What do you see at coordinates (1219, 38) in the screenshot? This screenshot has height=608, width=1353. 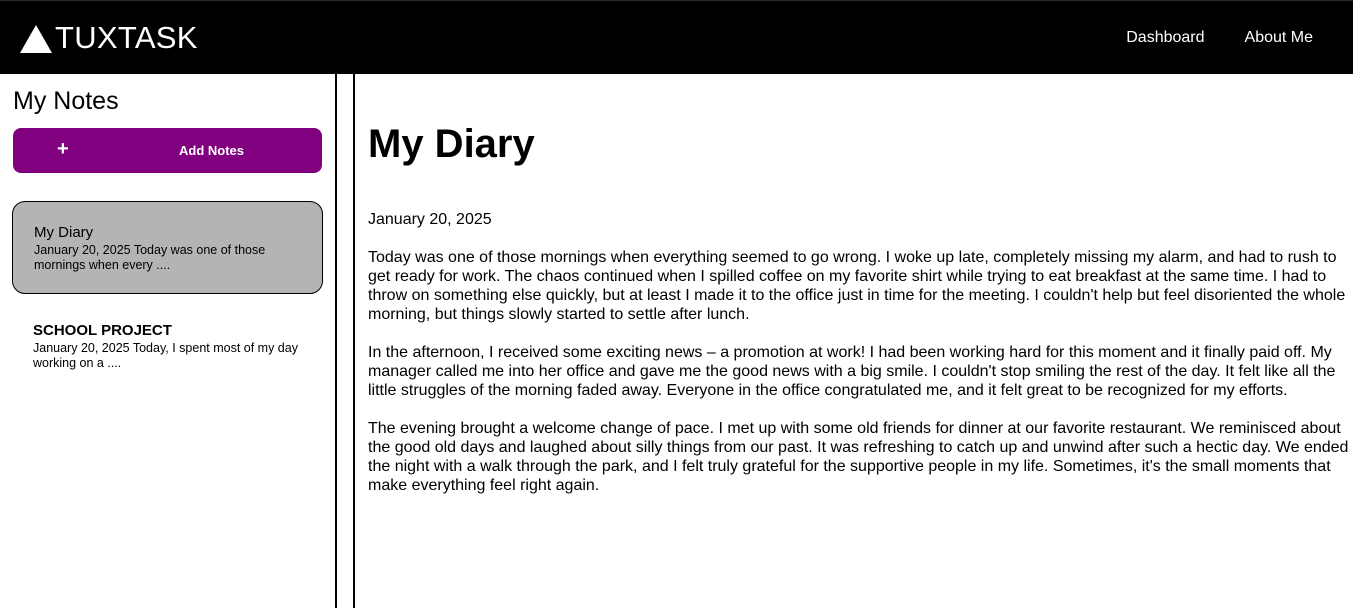 I see `main-nav: Dashboard About Me` at bounding box center [1219, 38].